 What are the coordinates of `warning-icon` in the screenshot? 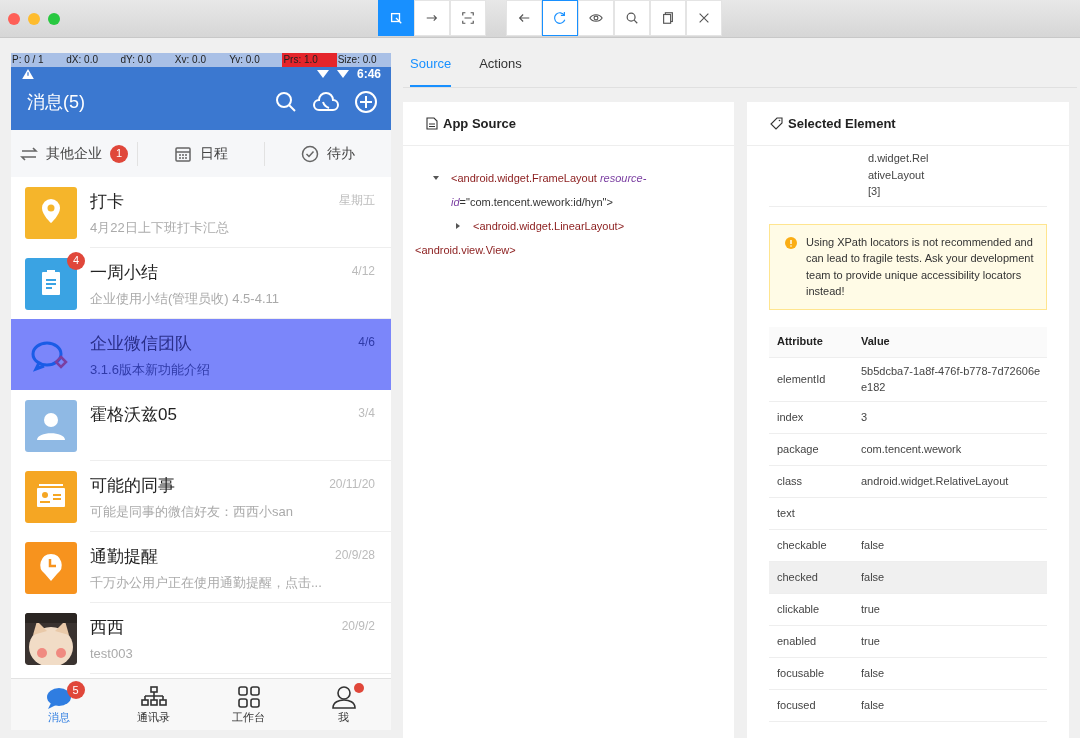 It's located at (791, 242).